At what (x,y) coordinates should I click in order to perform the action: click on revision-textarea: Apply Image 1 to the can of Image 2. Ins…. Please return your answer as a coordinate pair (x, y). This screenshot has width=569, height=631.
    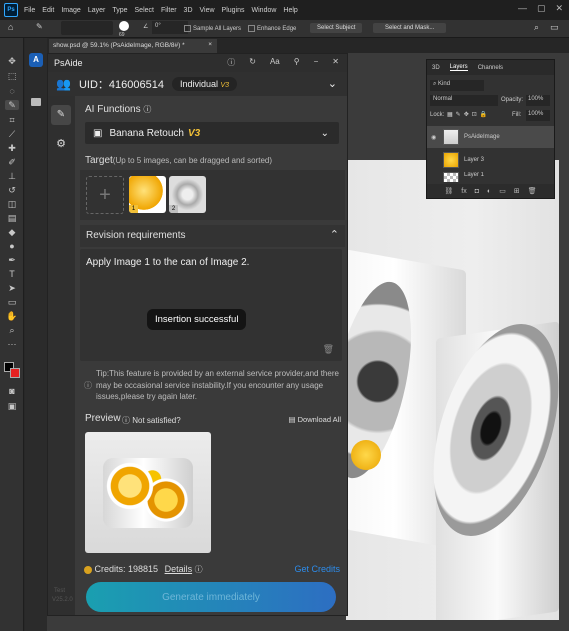
    Looking at the image, I should click on (211, 305).